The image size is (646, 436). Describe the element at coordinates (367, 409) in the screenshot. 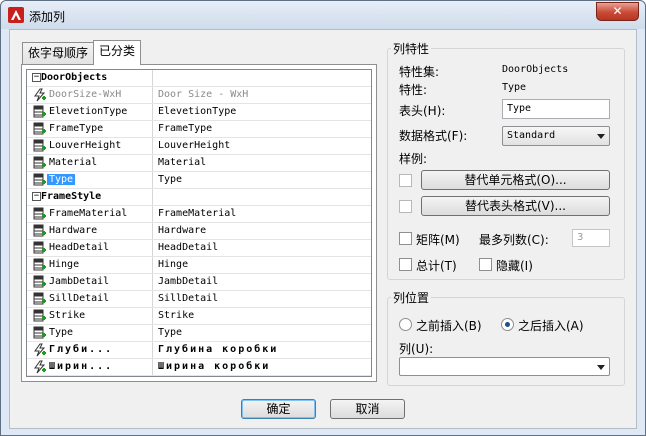

I see `cancel-button: 取消` at that location.